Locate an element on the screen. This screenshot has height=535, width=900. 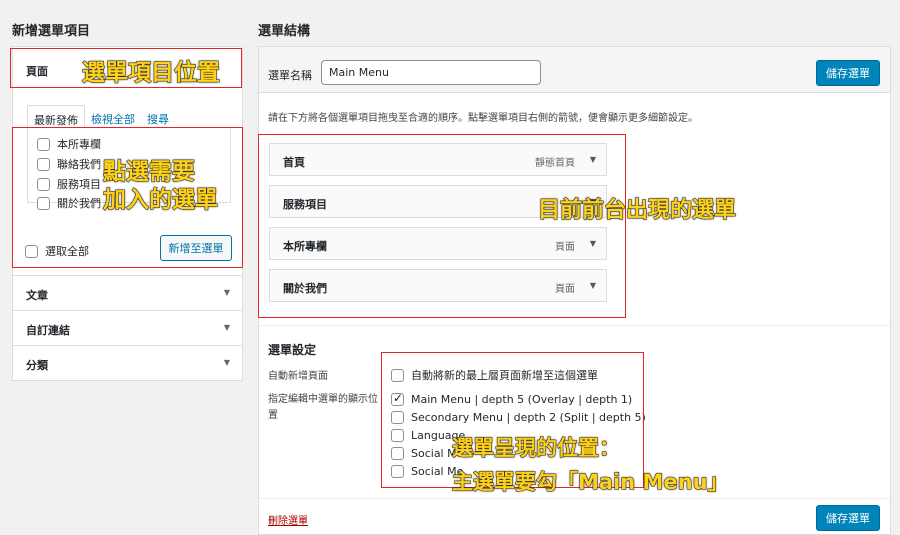
display-location-label: 指定編輯中選單的顯示位置 is located at coordinates (323, 407).